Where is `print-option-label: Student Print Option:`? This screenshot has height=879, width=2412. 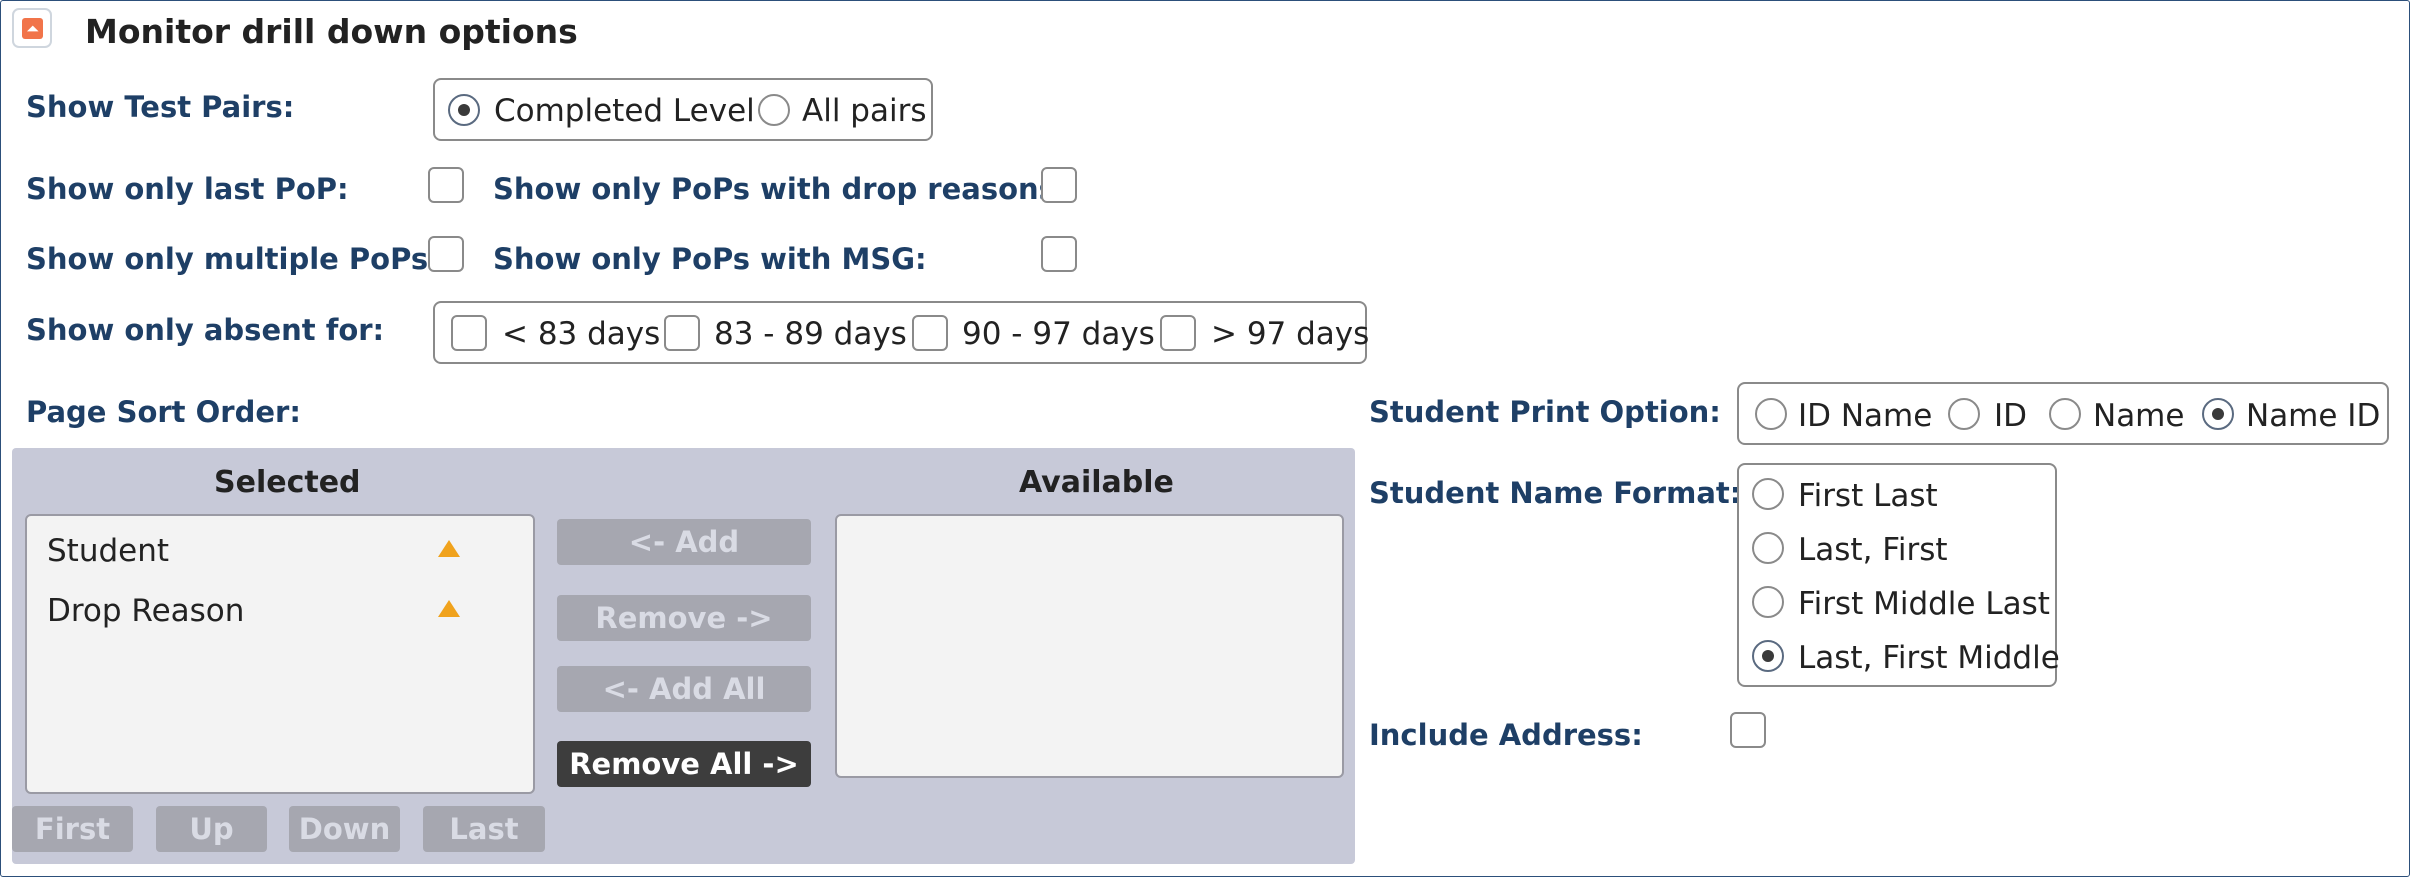 print-option-label: Student Print Option: is located at coordinates (1545, 412).